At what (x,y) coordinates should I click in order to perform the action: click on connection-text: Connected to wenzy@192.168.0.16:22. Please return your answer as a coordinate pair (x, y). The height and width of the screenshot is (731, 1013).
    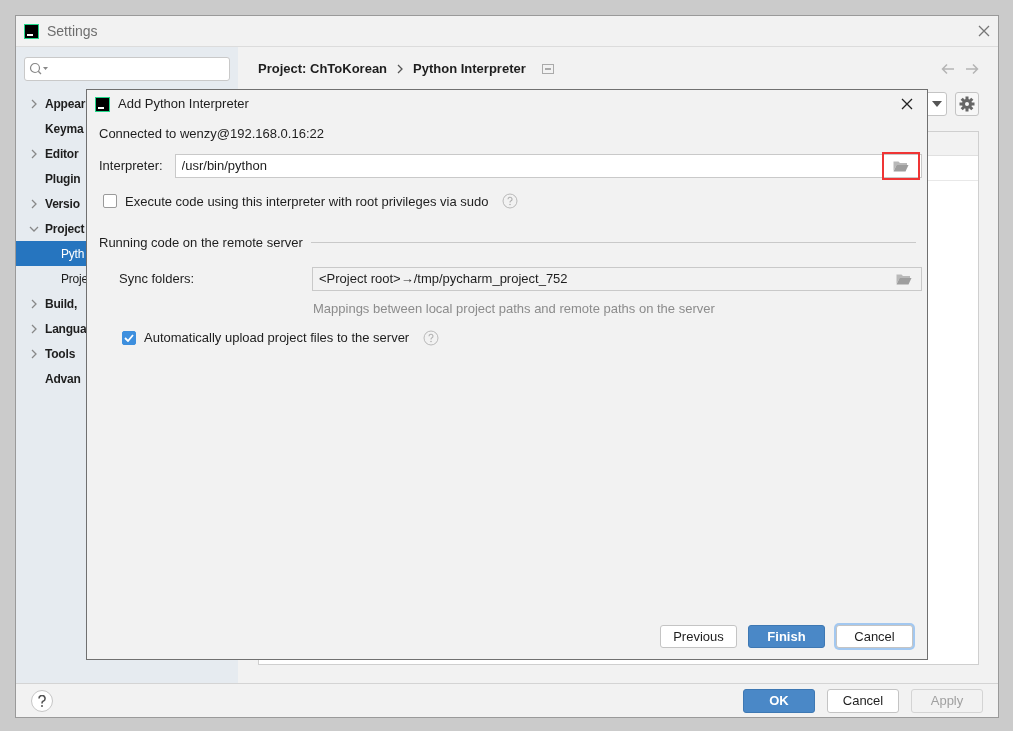
    Looking at the image, I should click on (212, 134).